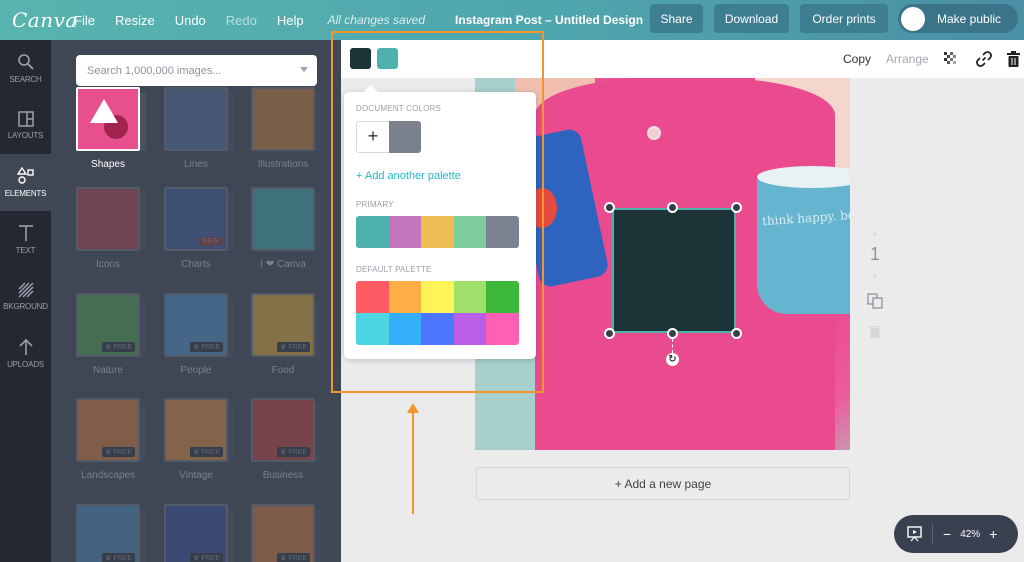 Image resolution: width=1024 pixels, height=562 pixels. What do you see at coordinates (111, 119) in the screenshot?
I see `element-tile-shapes` at bounding box center [111, 119].